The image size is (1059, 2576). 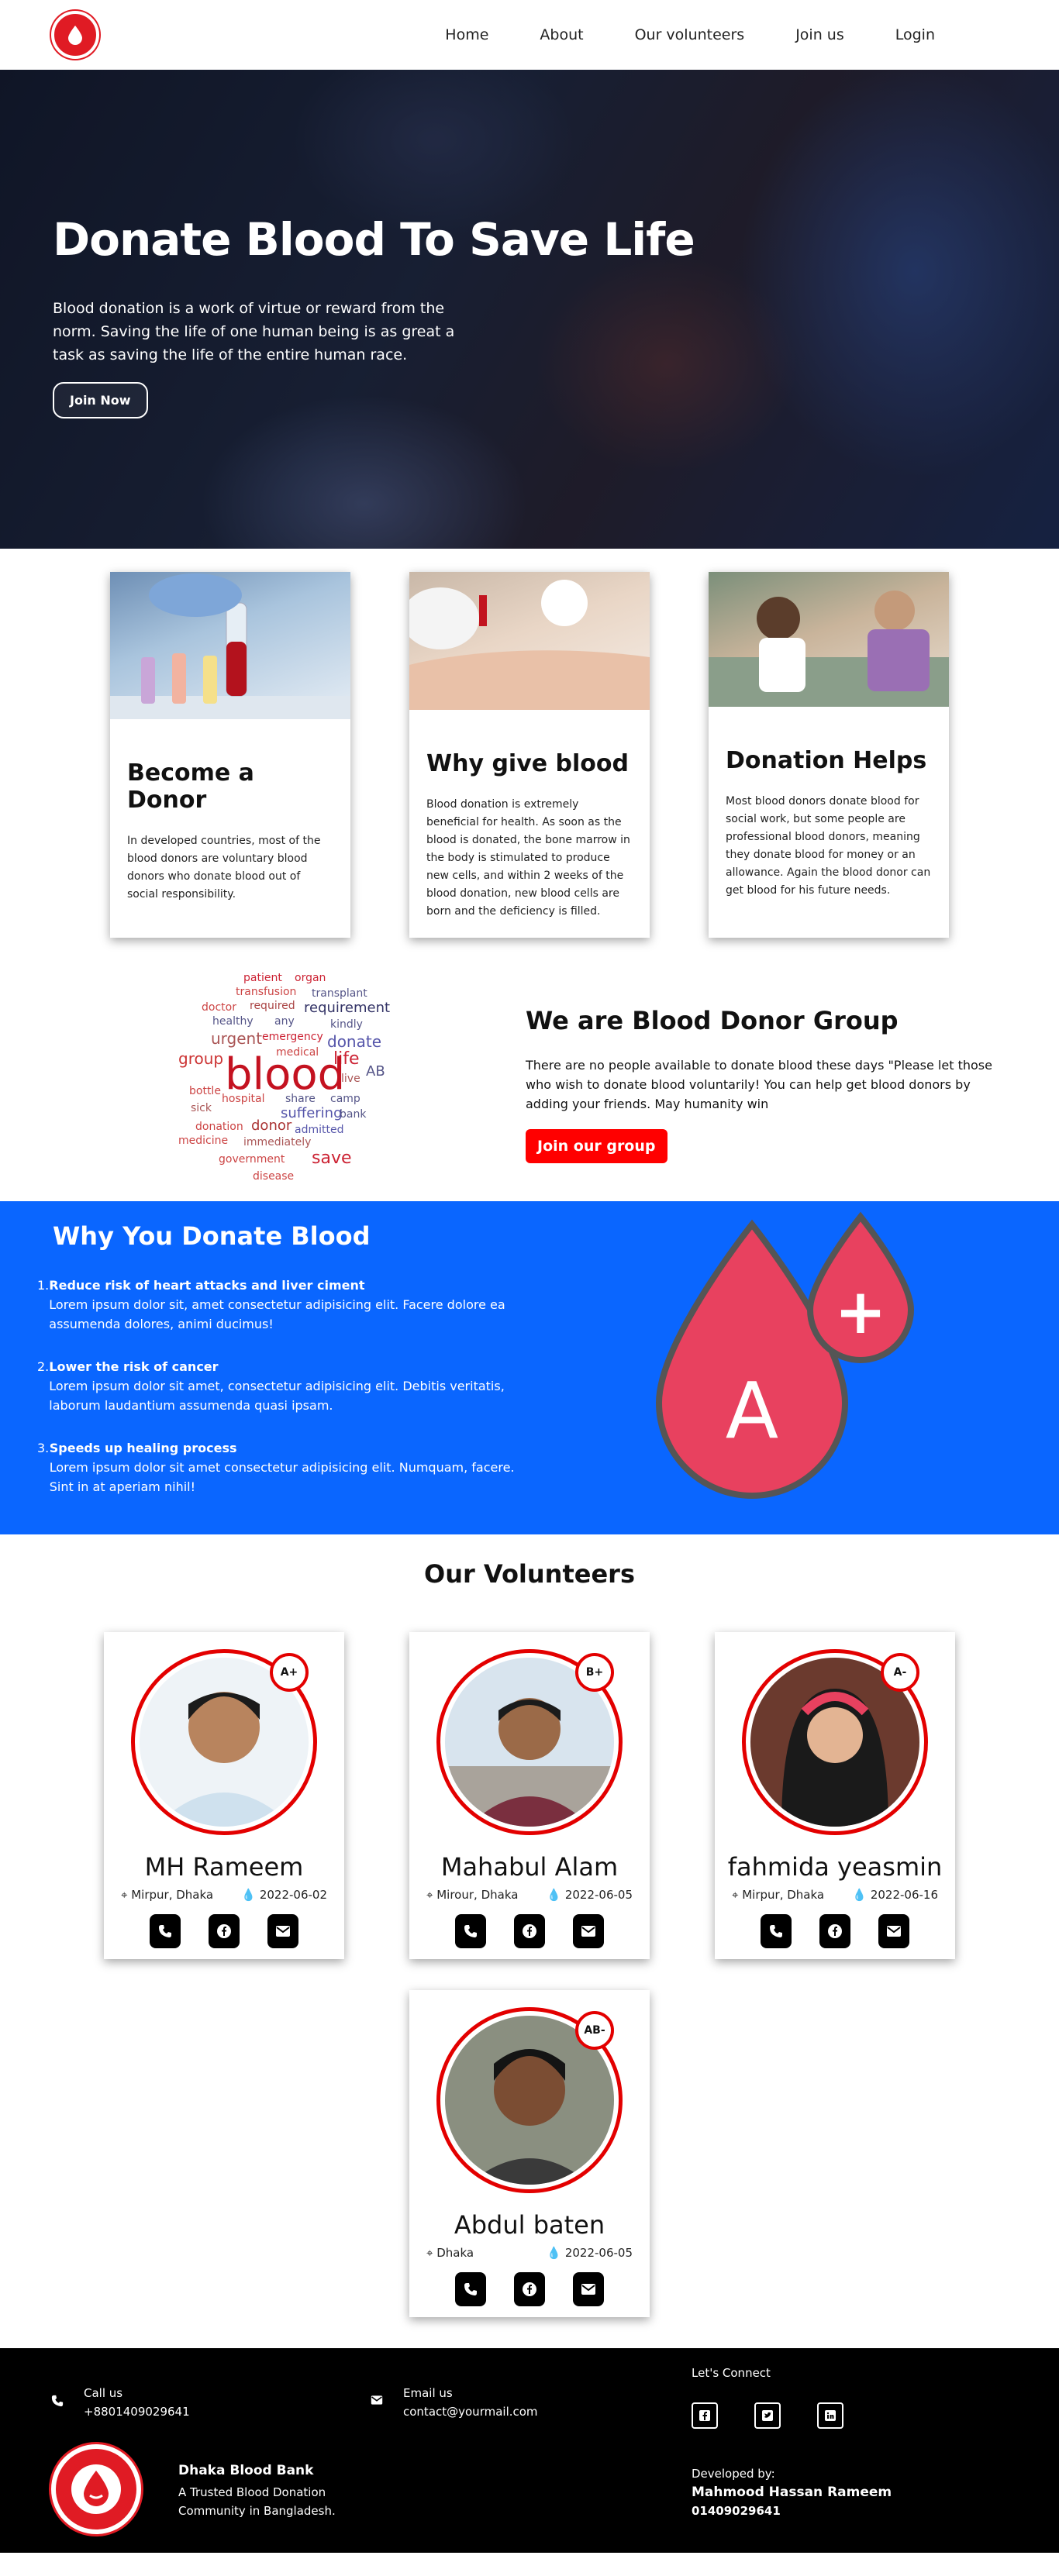 I want to click on wordcloud-word: donation, so click(x=219, y=1127).